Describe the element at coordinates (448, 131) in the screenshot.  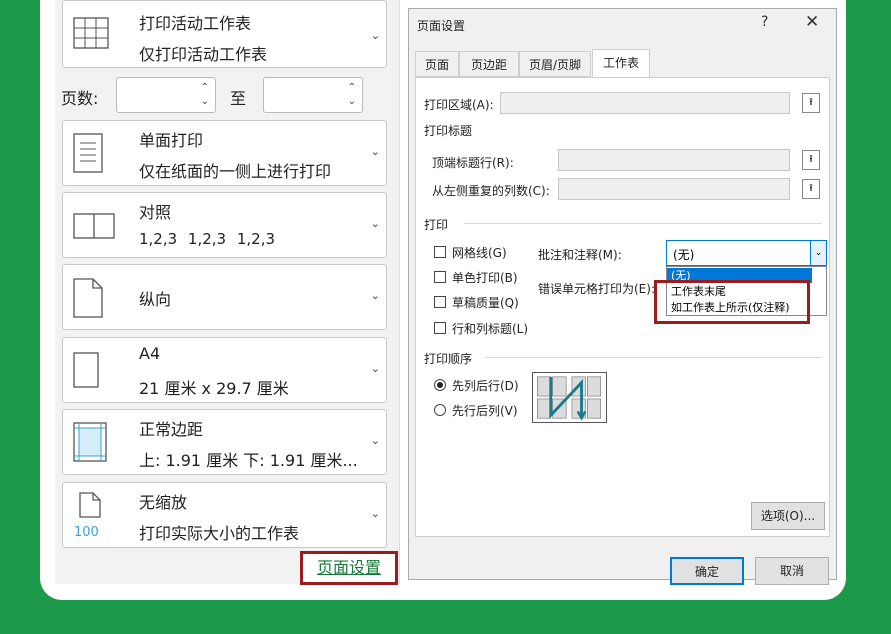
I see `print-titles-section: 打印标题` at that location.